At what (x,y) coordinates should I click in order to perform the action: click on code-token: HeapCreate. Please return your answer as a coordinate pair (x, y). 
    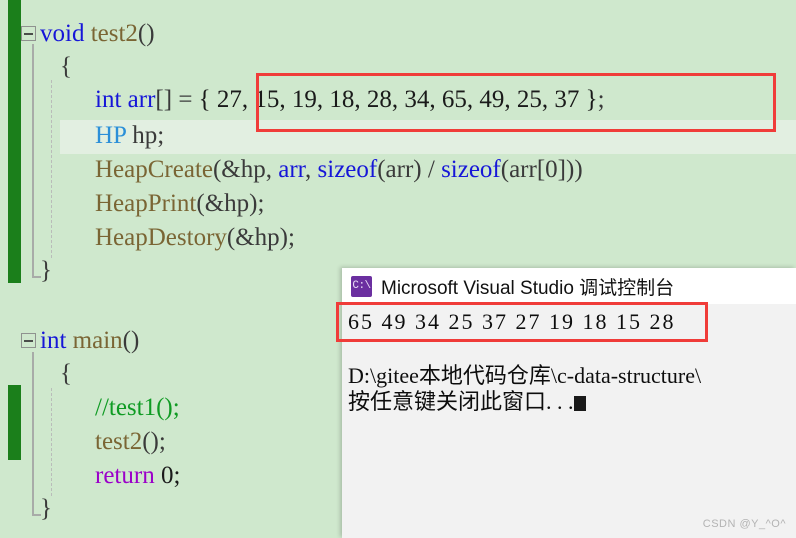
    Looking at the image, I should click on (154, 169).